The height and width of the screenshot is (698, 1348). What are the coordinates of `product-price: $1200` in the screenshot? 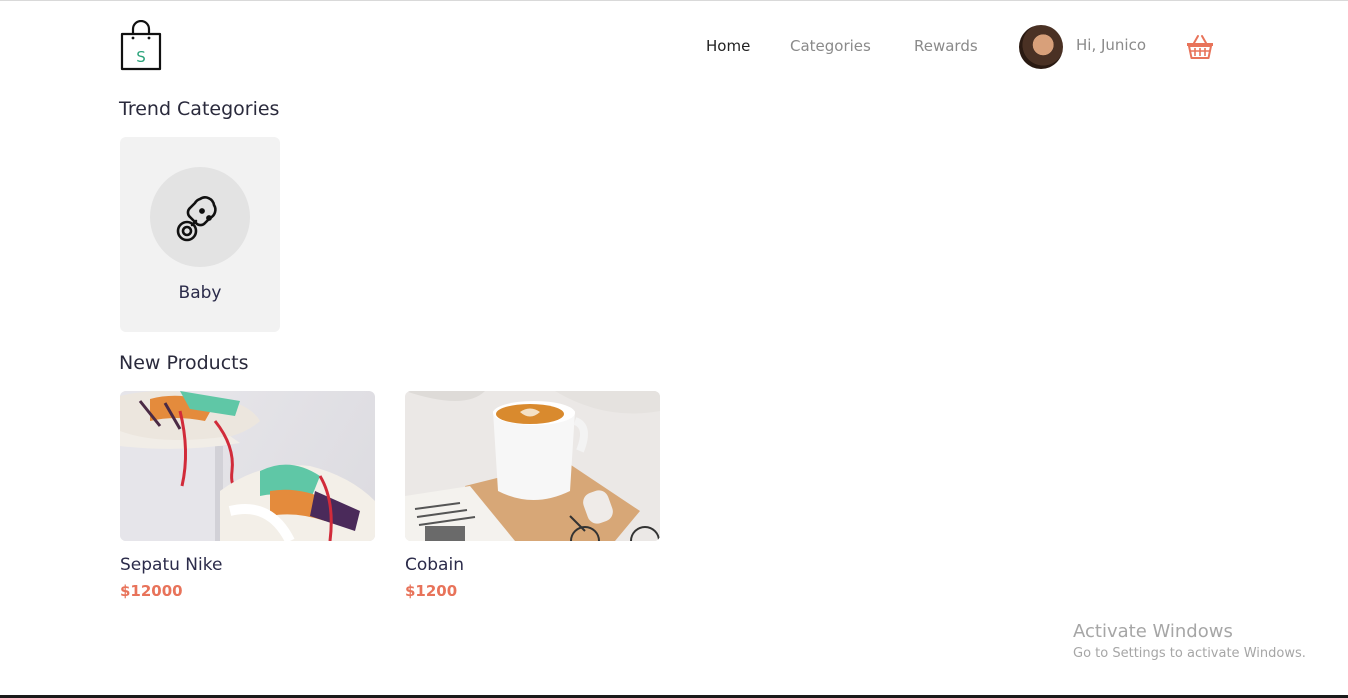 It's located at (431, 591).